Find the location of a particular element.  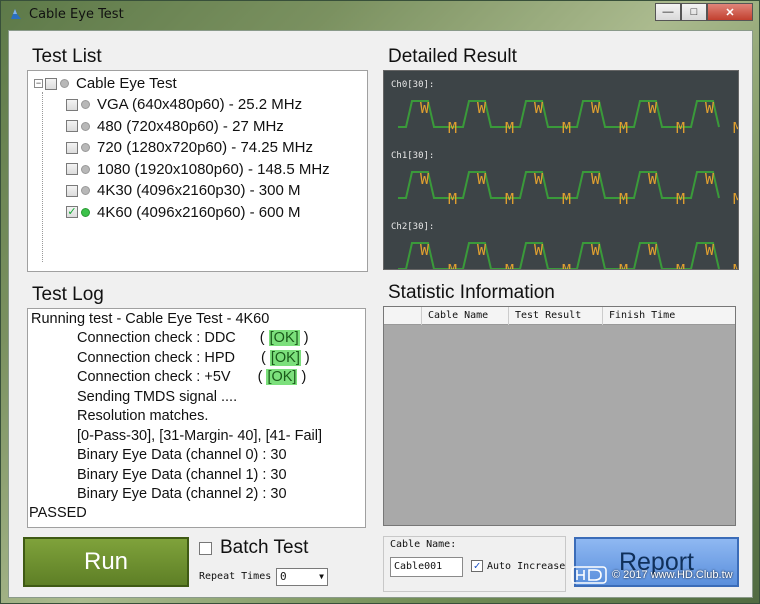

repeat-times-select: 0 ▼ is located at coordinates (302, 577).